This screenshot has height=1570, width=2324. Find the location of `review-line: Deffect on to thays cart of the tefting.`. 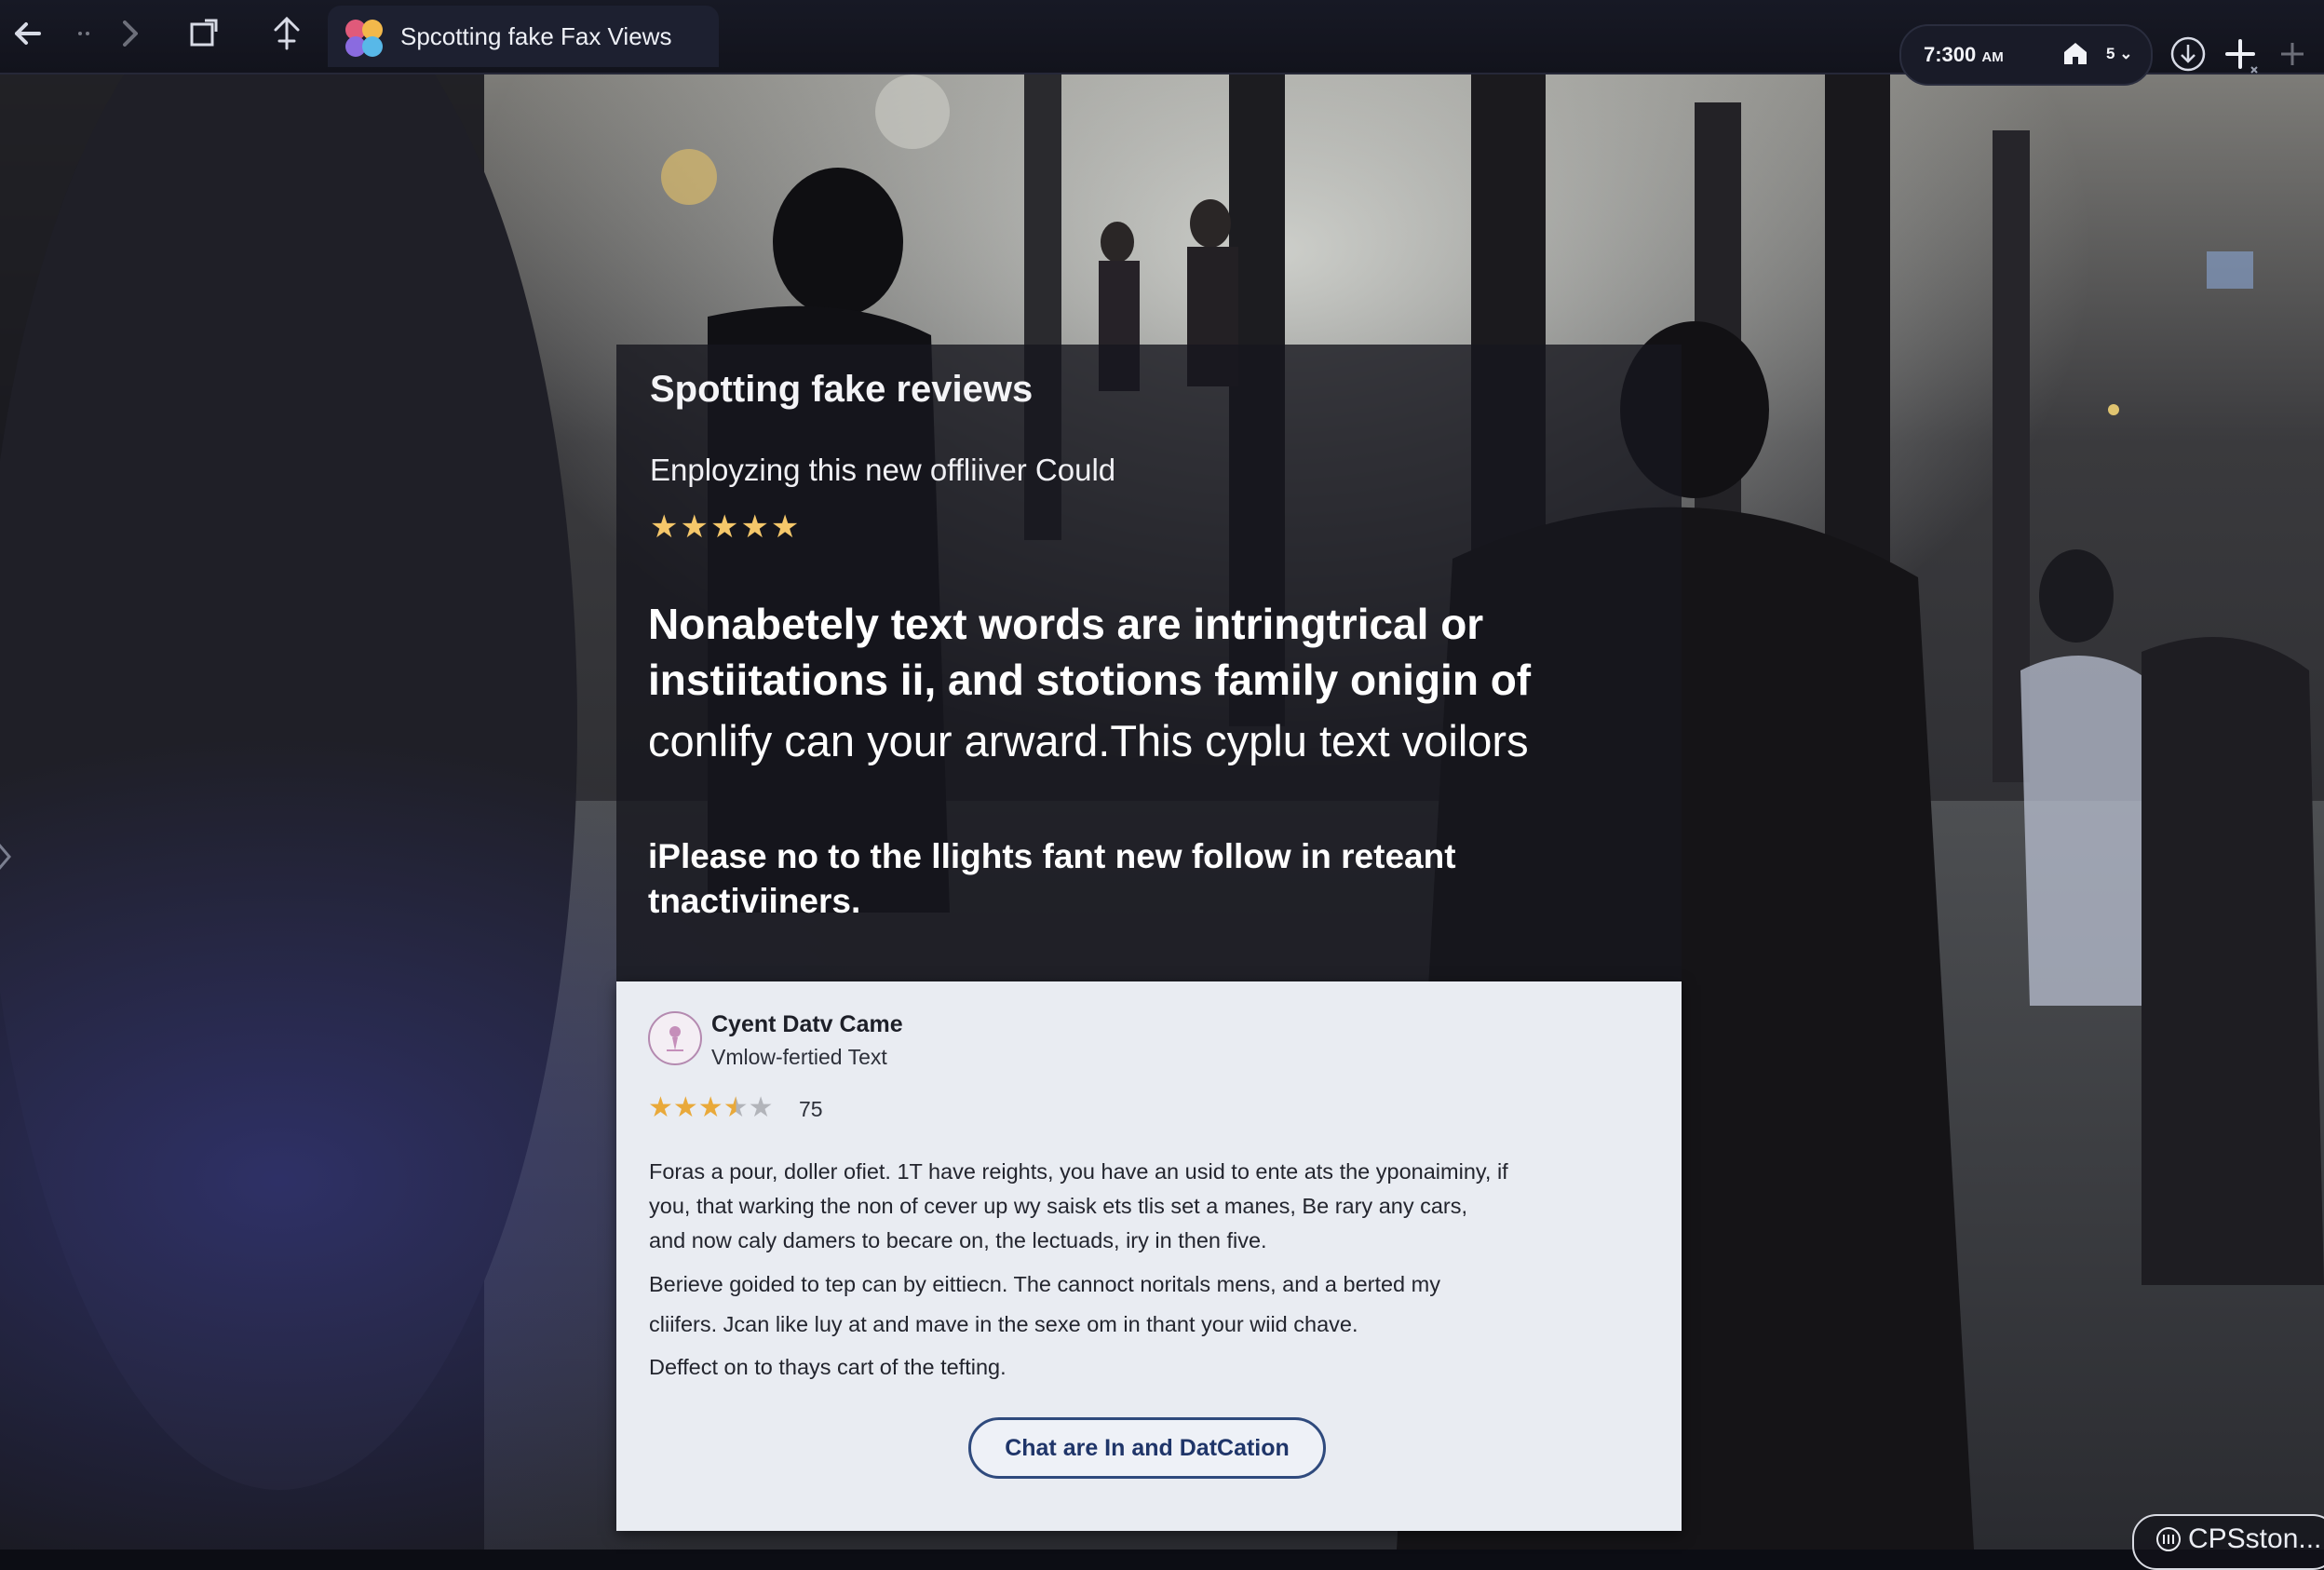

review-line: Deffect on to thays cart of the tefting. is located at coordinates (828, 1367).